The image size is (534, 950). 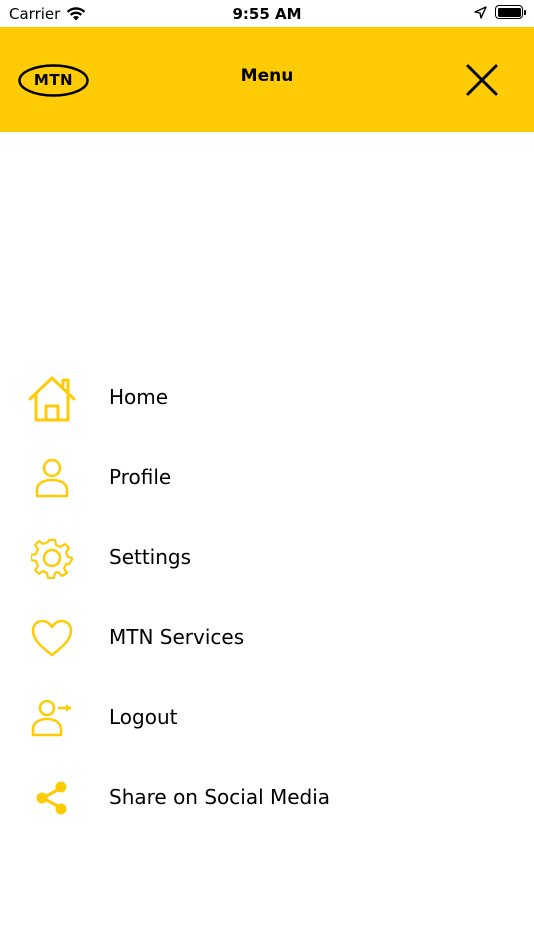 I want to click on menu-item-label: Home, so click(x=139, y=397).